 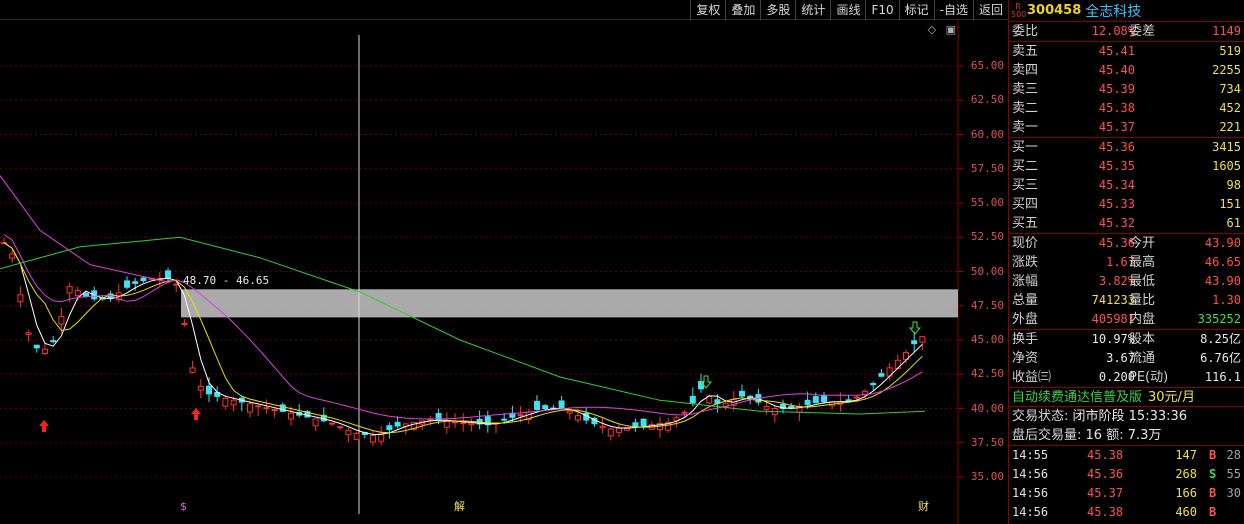 What do you see at coordinates (1142, 262) in the screenshot?
I see `stat-label: 最高` at bounding box center [1142, 262].